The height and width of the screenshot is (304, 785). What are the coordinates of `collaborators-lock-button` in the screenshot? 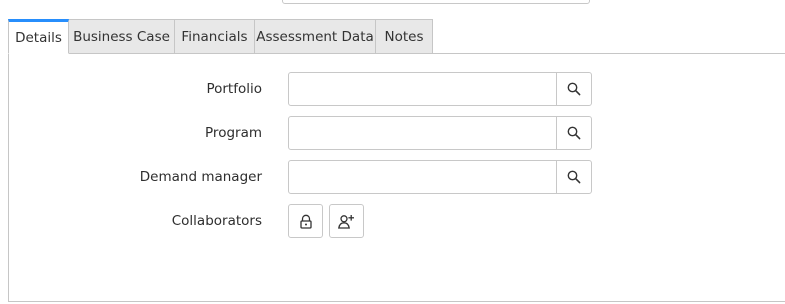 It's located at (305, 221).